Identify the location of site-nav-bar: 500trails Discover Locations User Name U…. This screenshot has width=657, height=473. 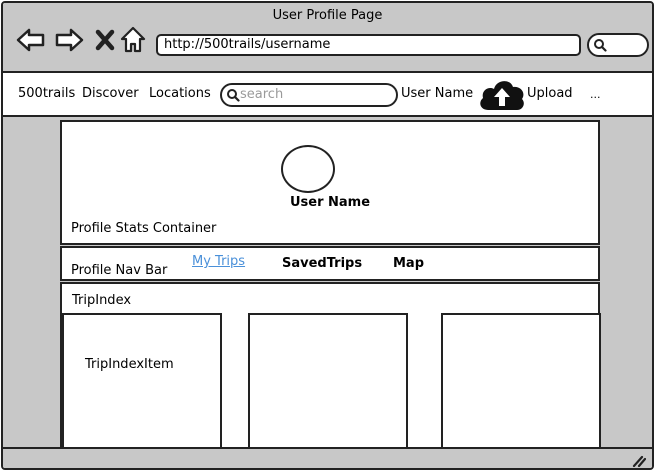
(327, 95).